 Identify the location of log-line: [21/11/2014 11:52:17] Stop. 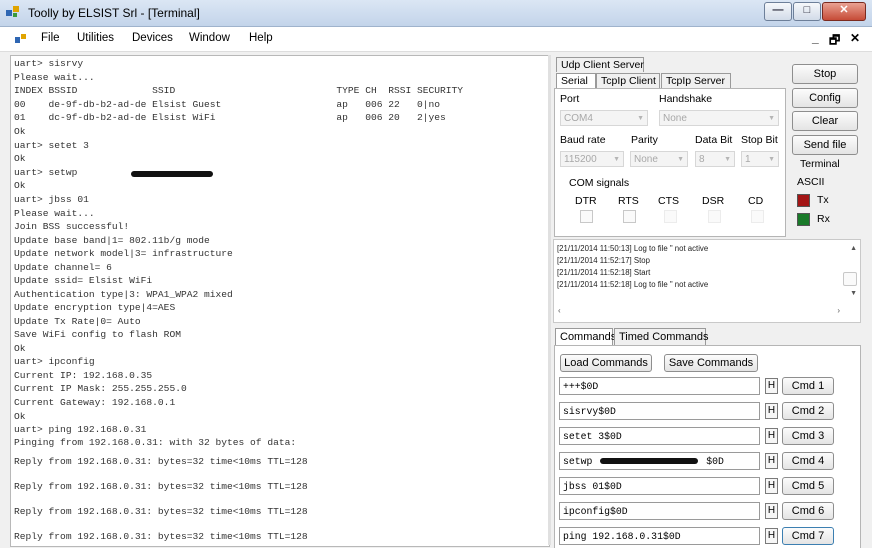
(603, 260).